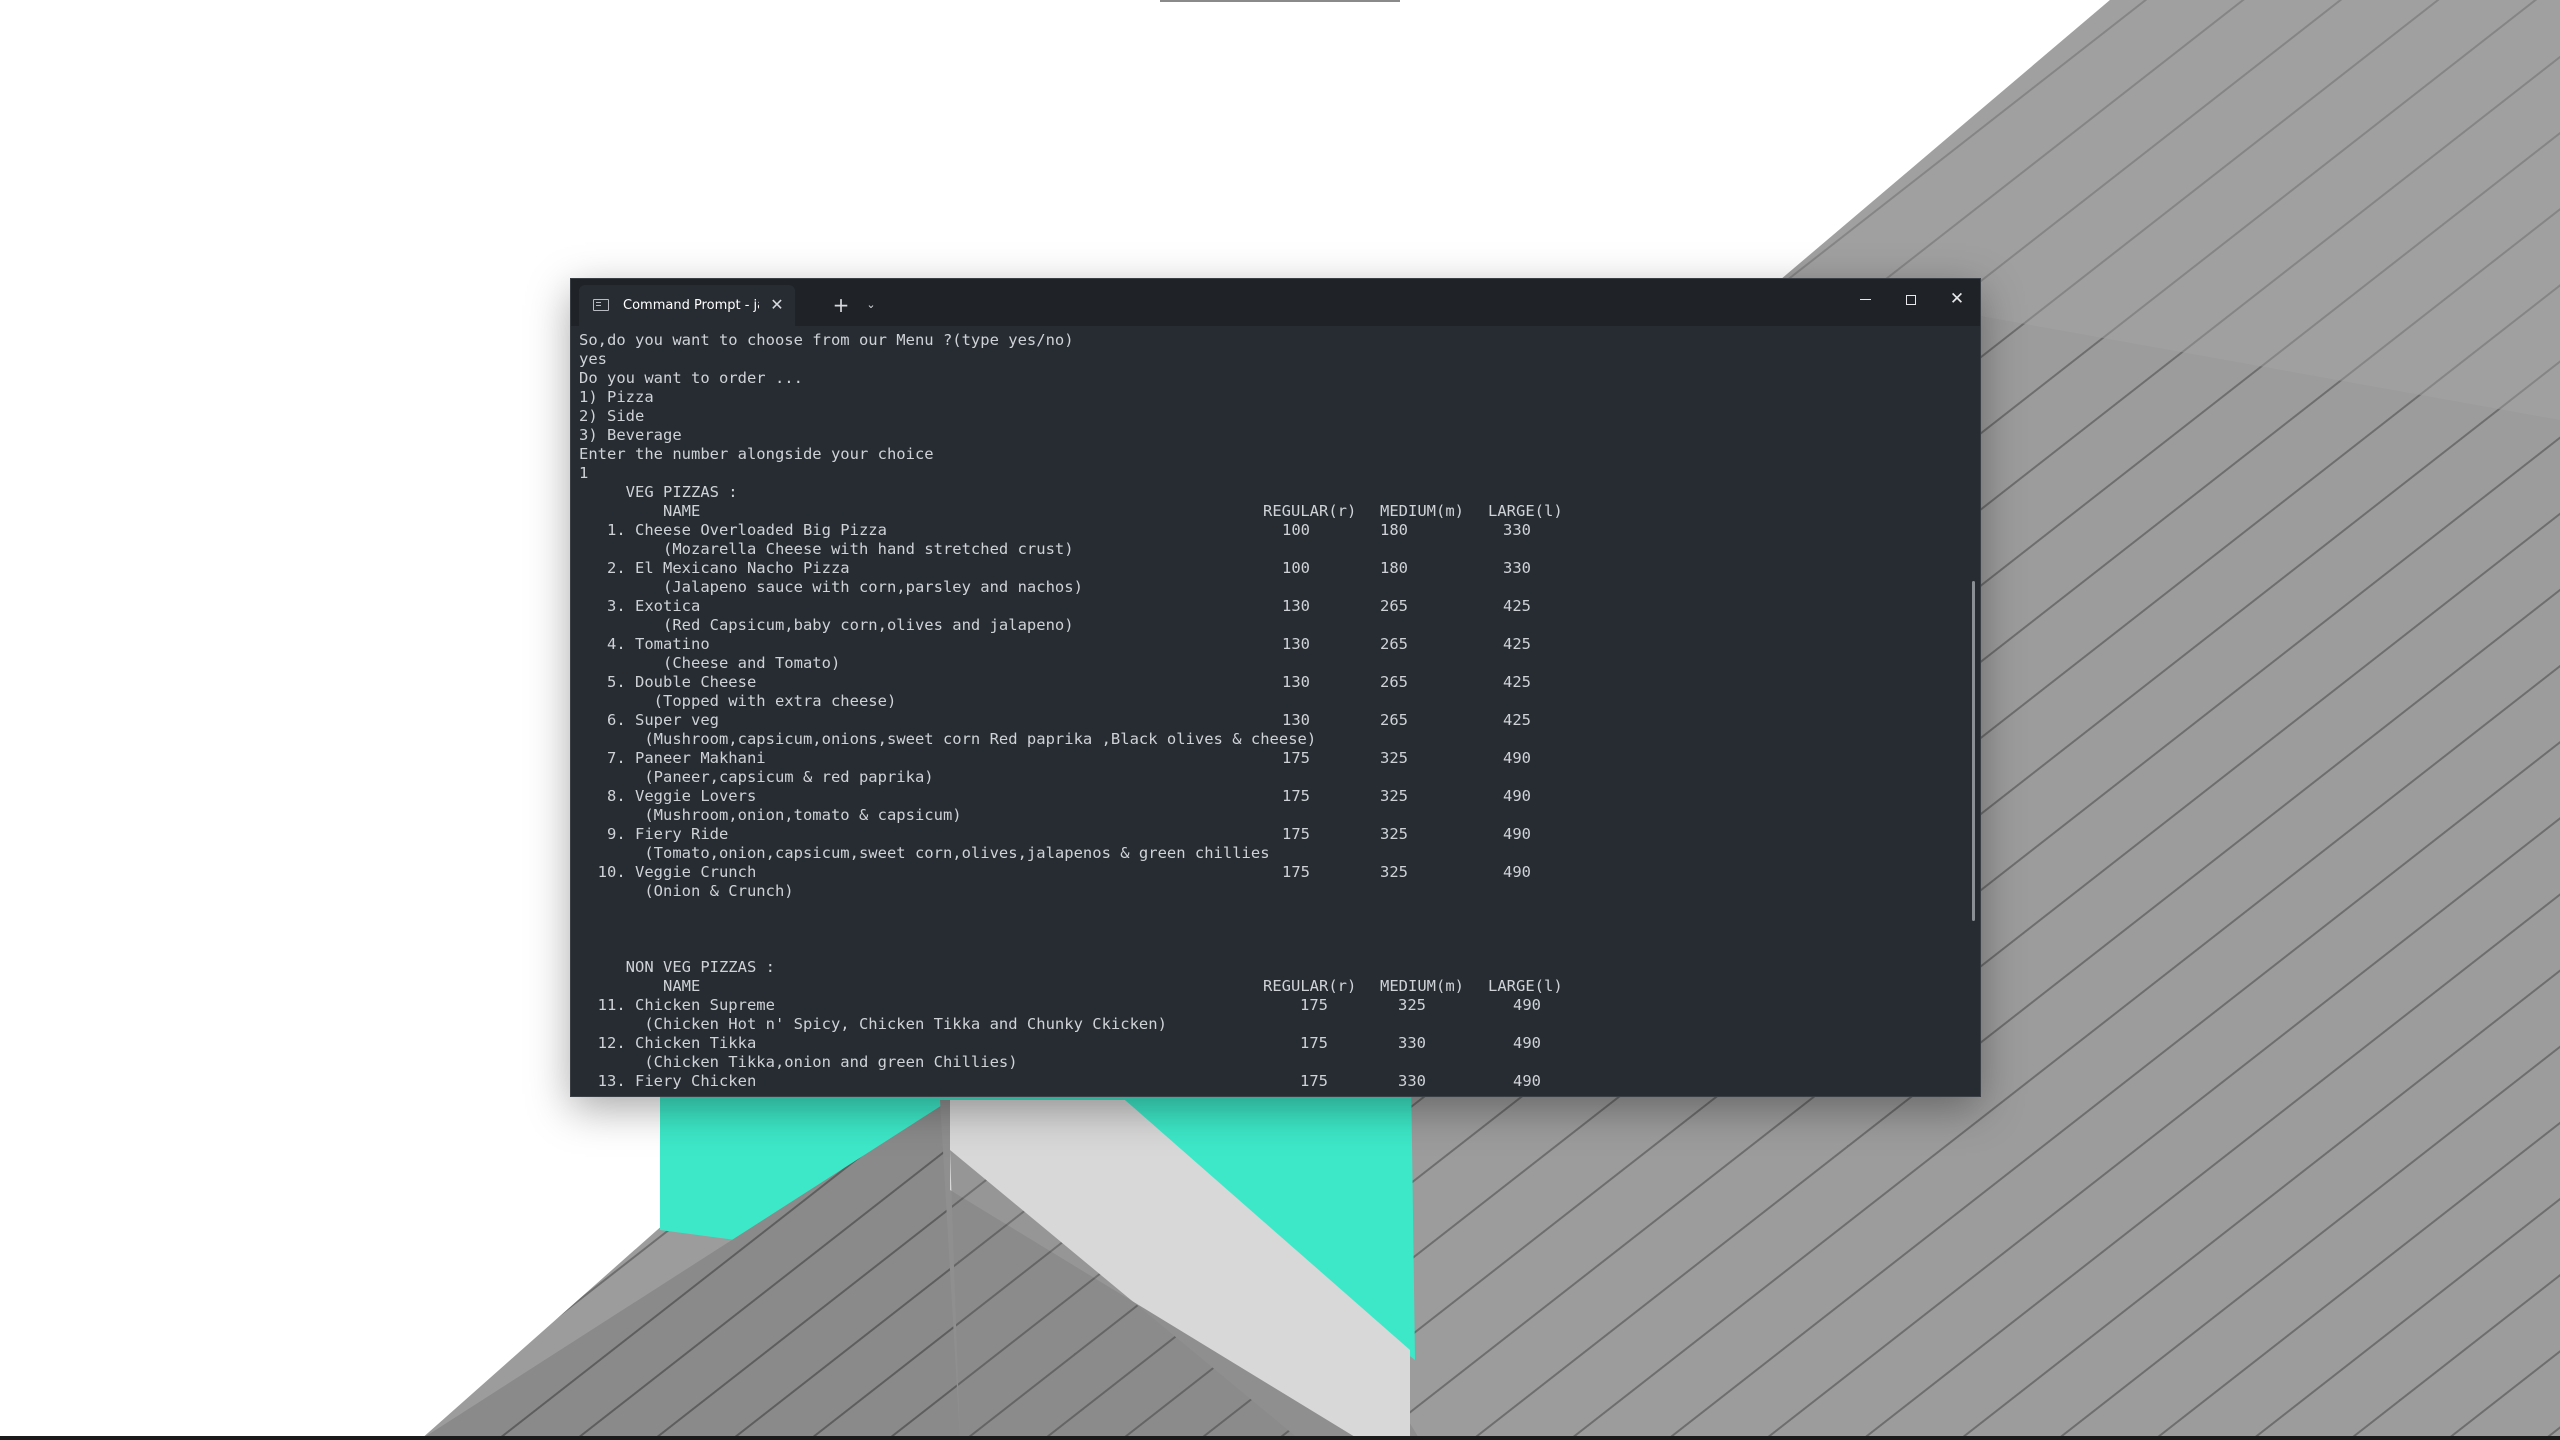 The height and width of the screenshot is (1440, 2560). I want to click on minimize-icon, so click(1865, 299).